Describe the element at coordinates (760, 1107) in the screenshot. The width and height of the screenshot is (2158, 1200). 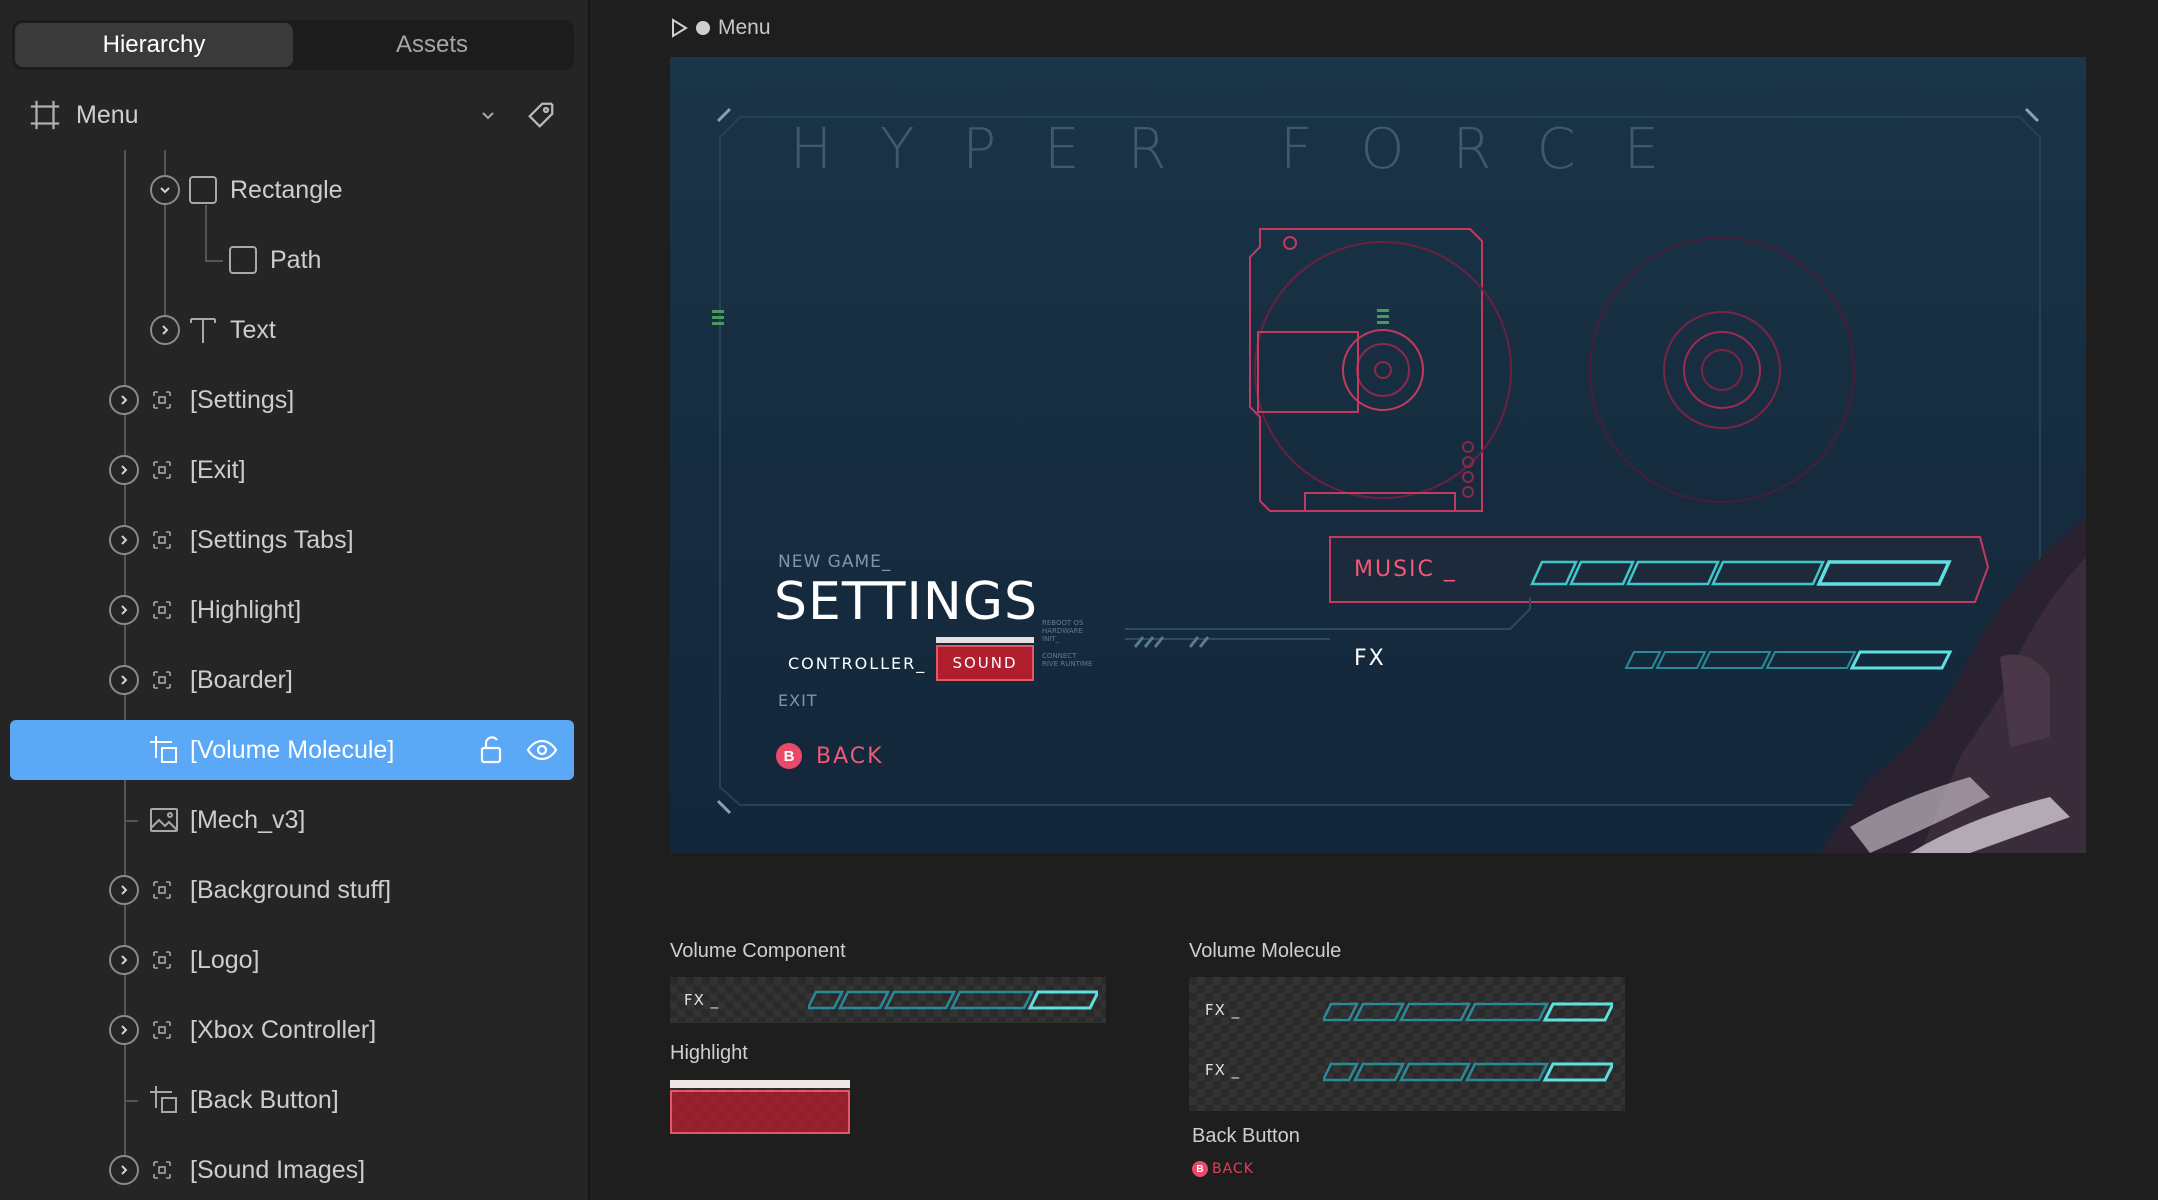
I see `highlight-preview` at that location.